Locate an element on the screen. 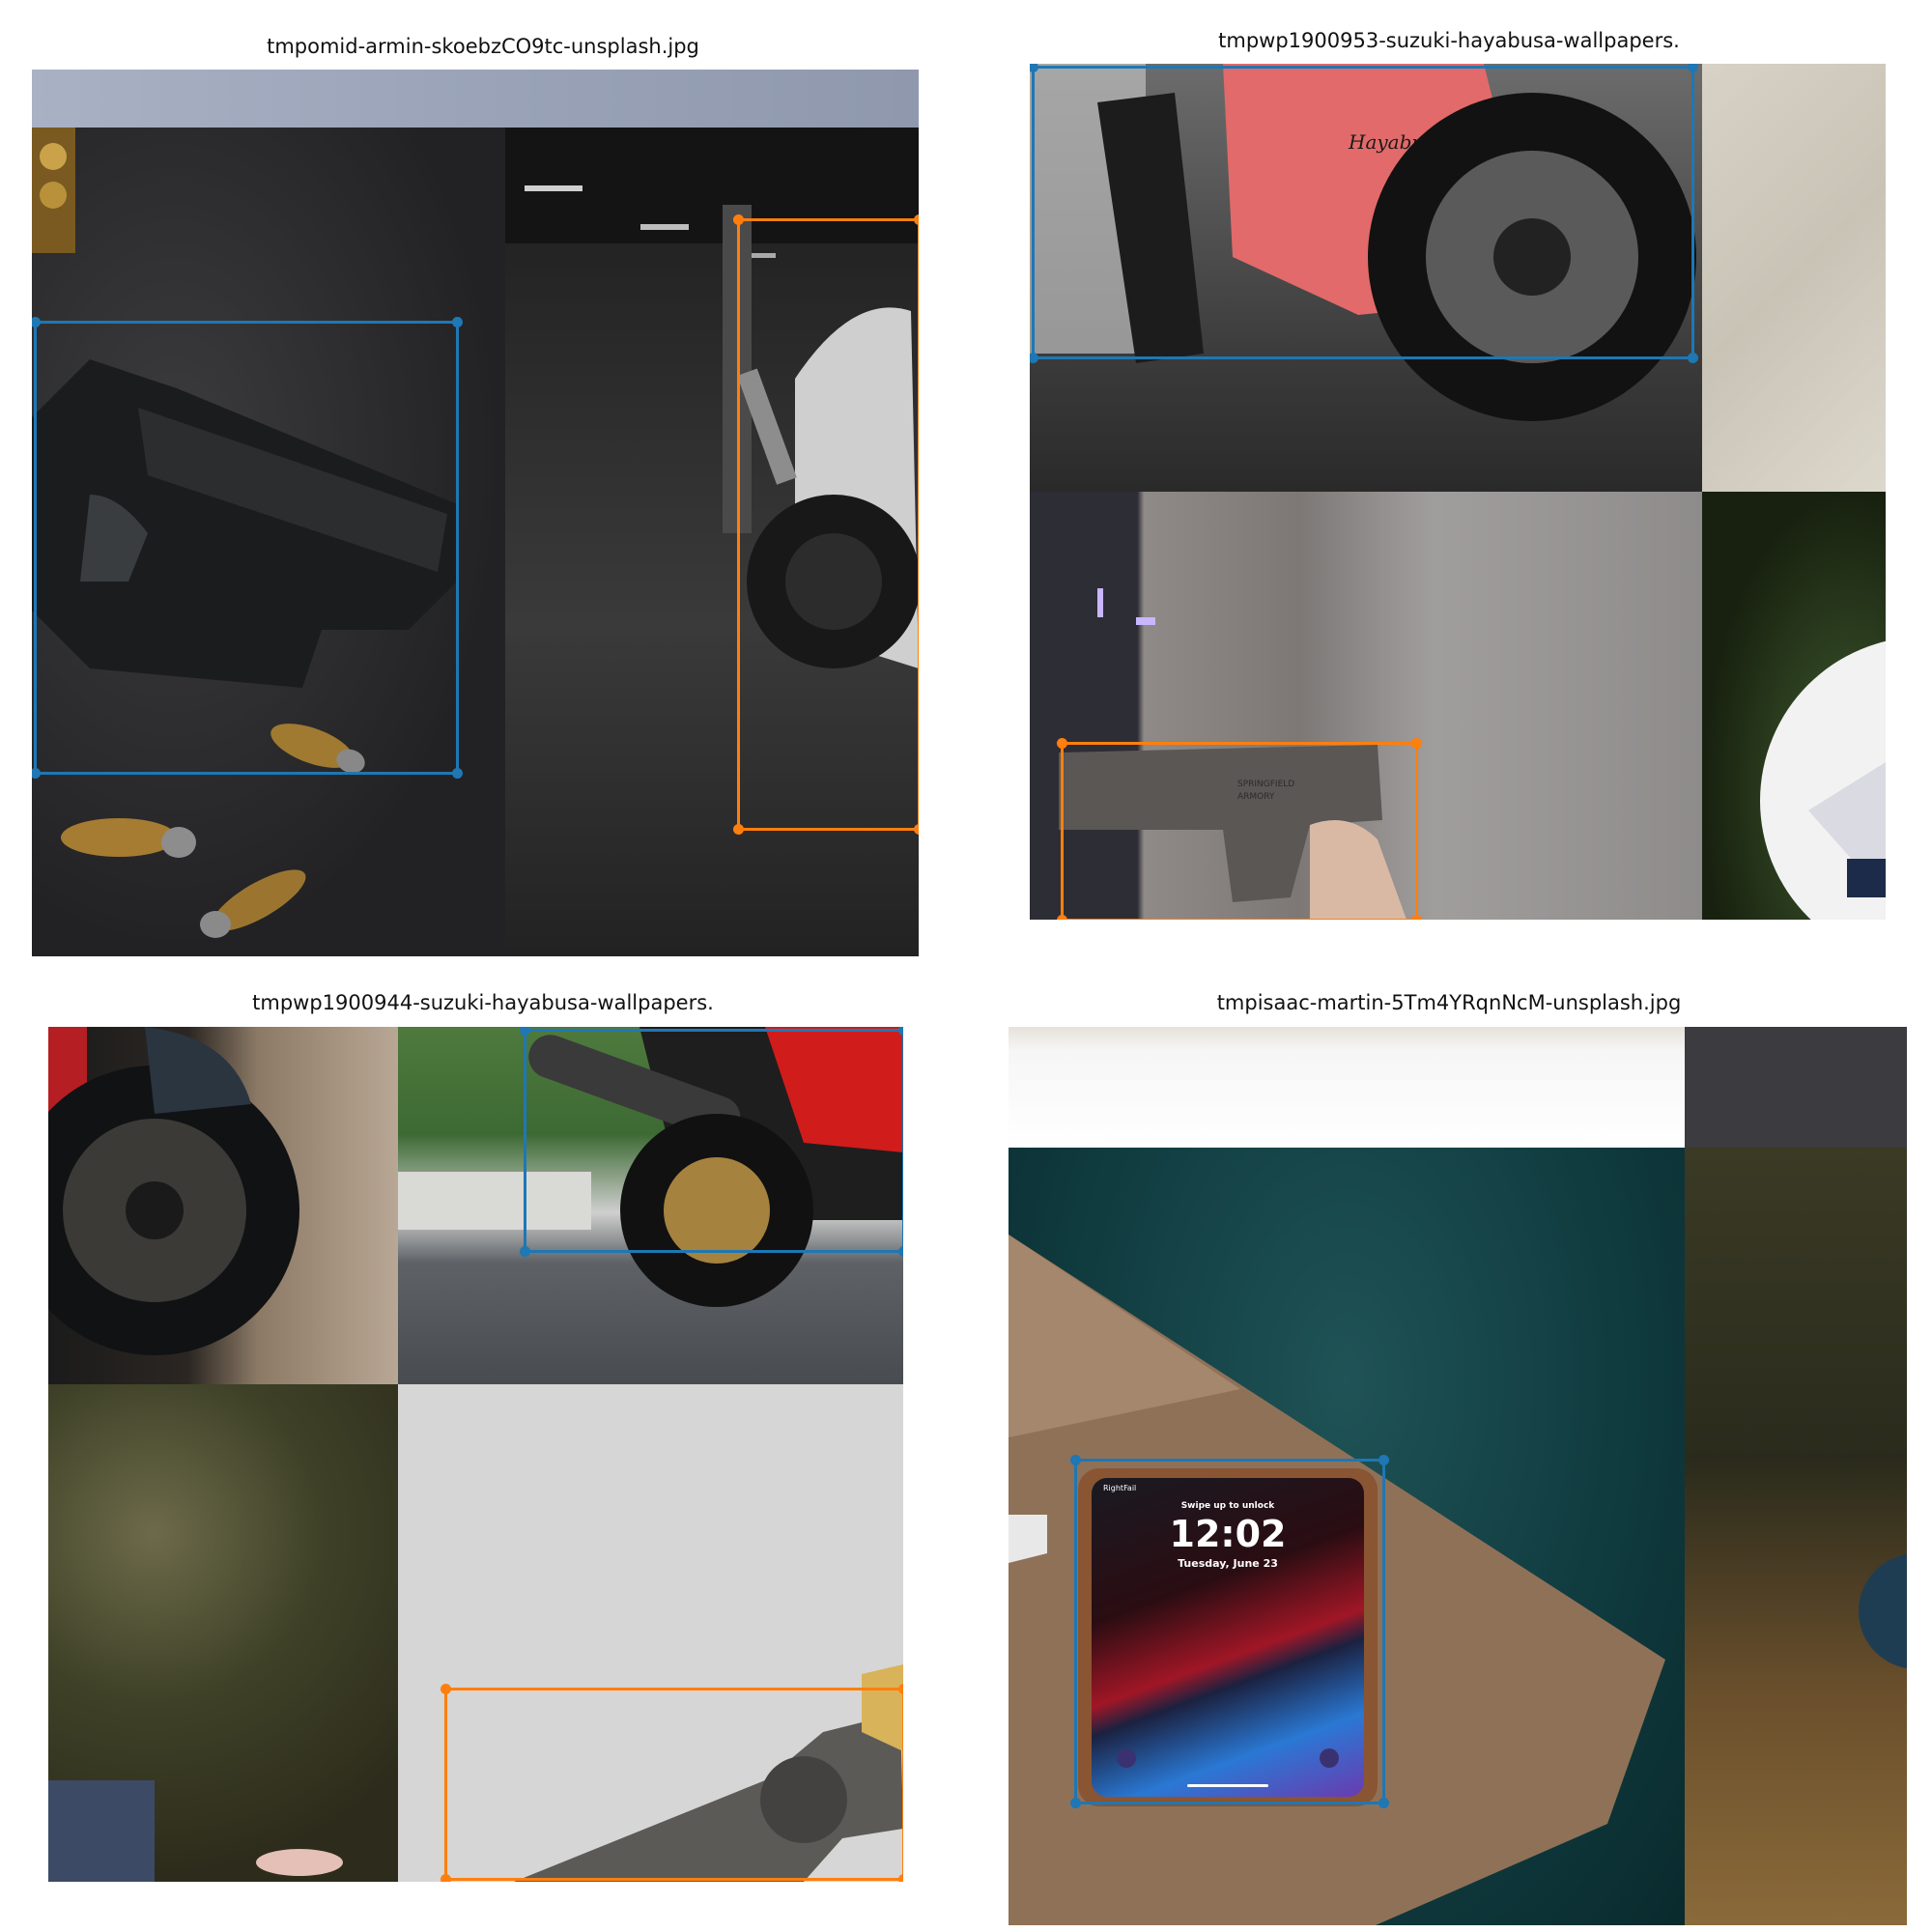  wheel-illustration is located at coordinates (173, 1191).